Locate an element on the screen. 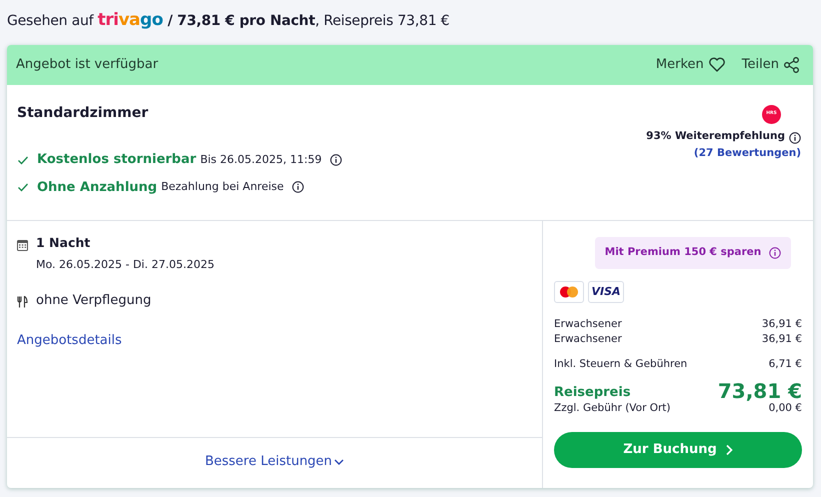  chevron-down-icon is located at coordinates (339, 462).